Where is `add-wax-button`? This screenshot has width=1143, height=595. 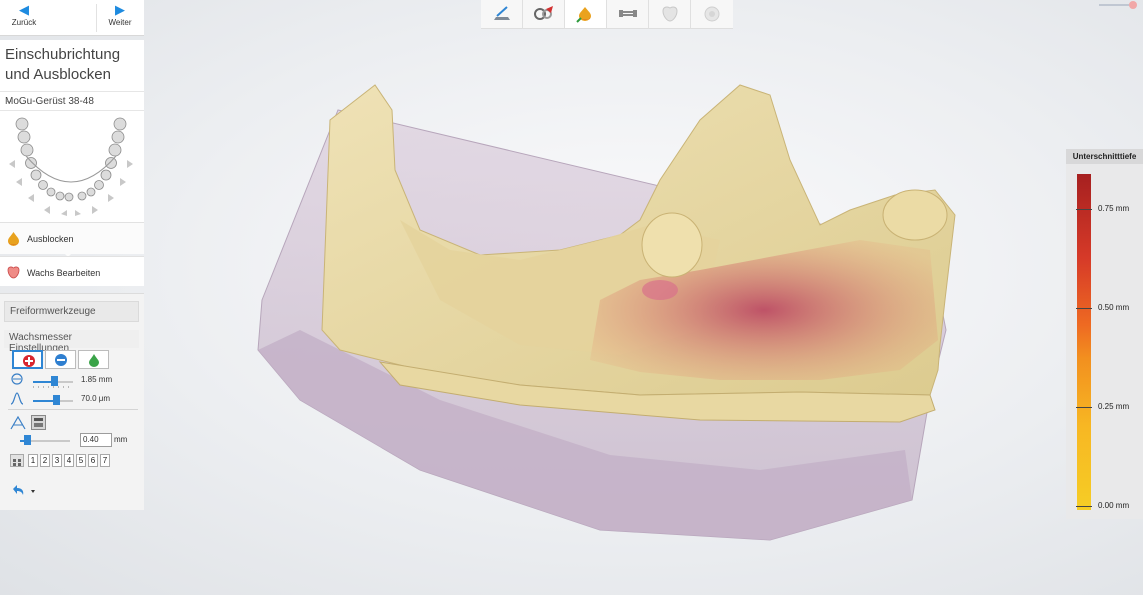
add-wax-button is located at coordinates (27, 359).